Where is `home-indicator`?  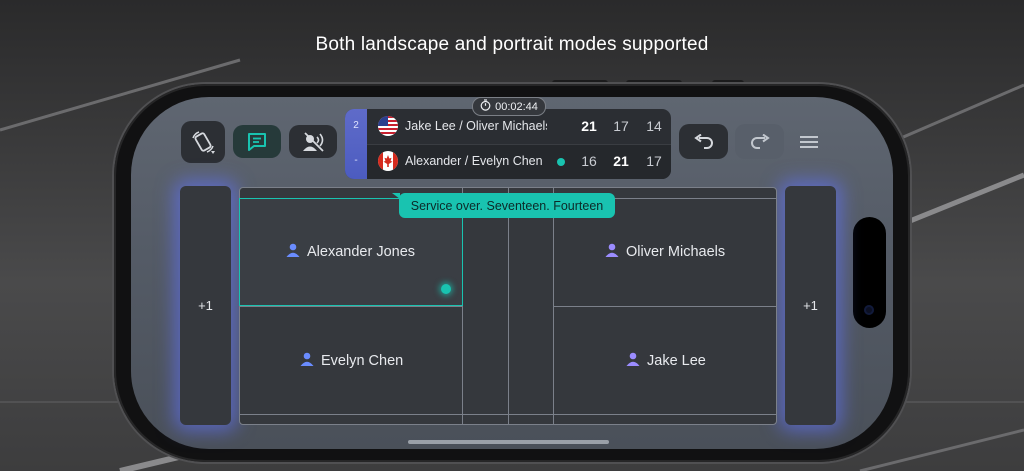
home-indicator is located at coordinates (508, 442).